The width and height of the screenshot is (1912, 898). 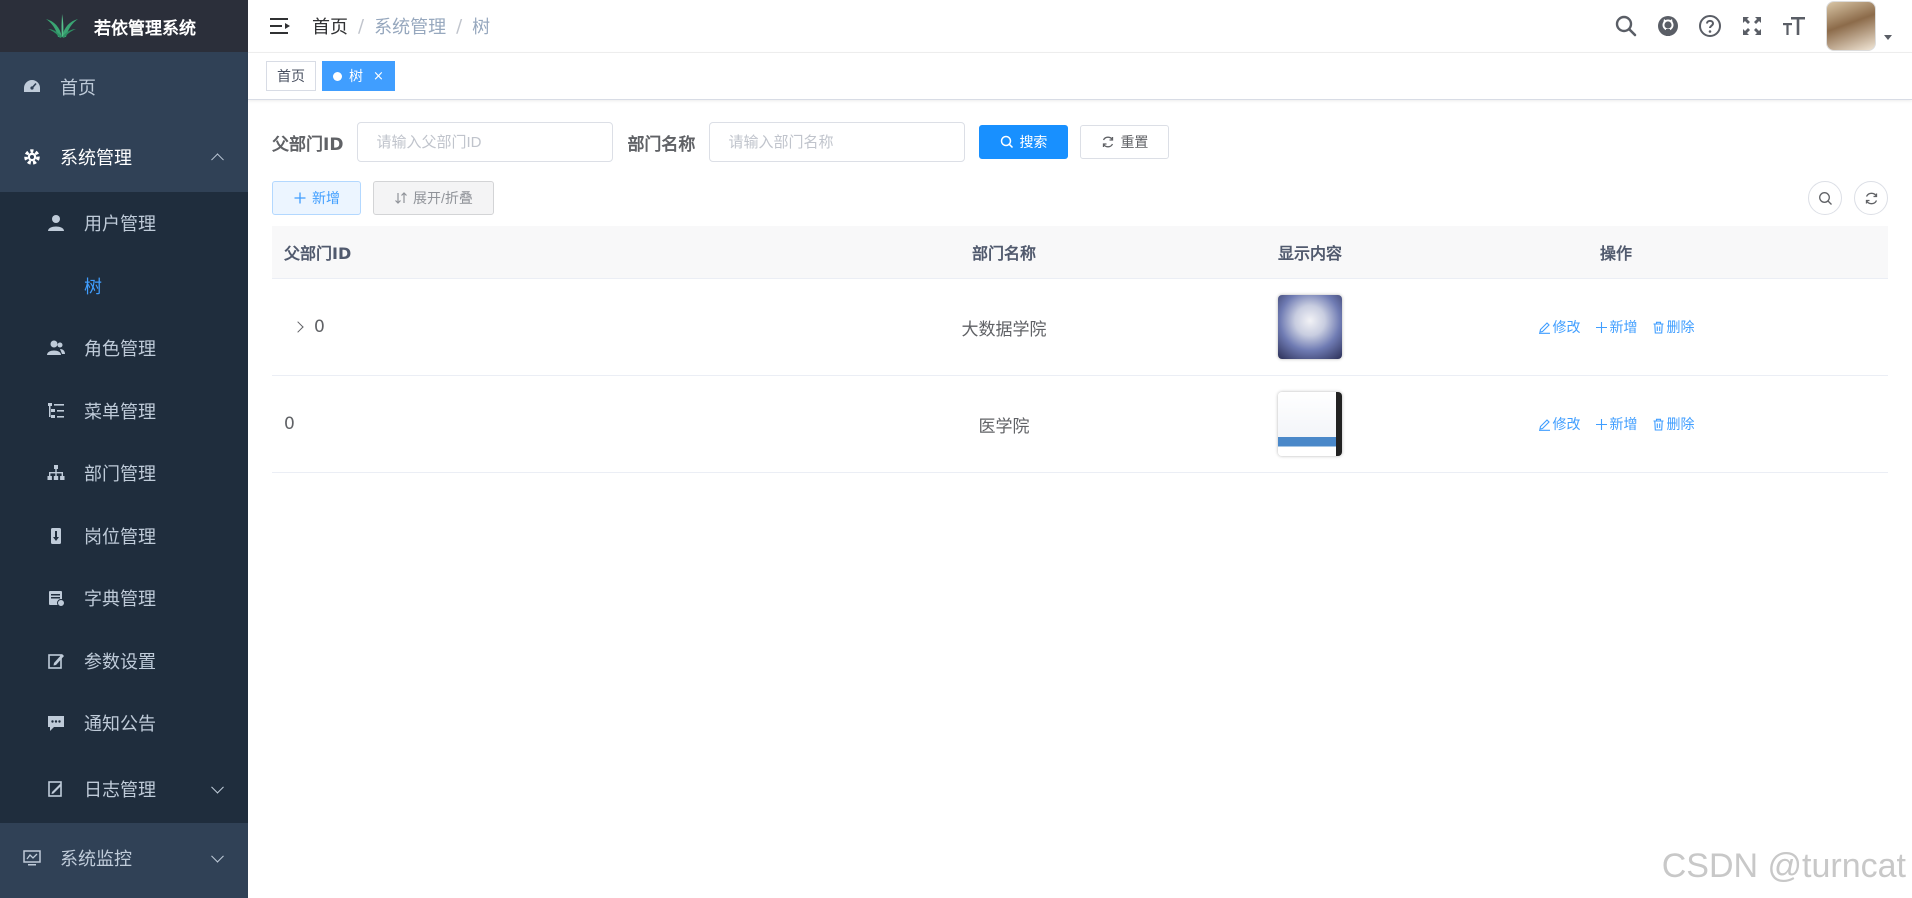 What do you see at coordinates (318, 253) in the screenshot?
I see `header-parent-id: 父部门ID` at bounding box center [318, 253].